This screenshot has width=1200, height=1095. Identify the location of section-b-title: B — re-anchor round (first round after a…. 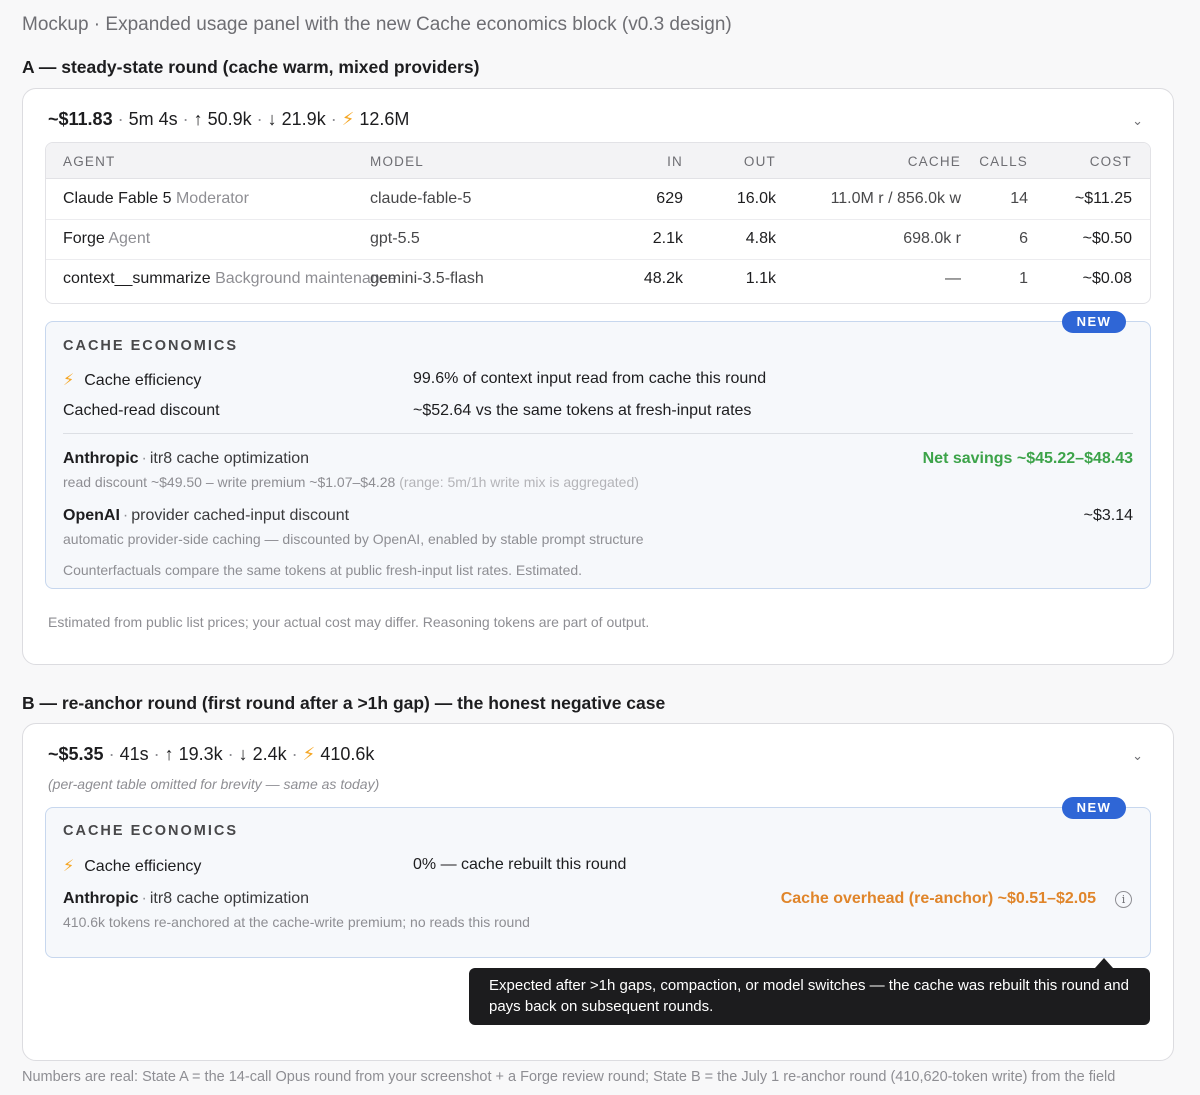
(344, 703).